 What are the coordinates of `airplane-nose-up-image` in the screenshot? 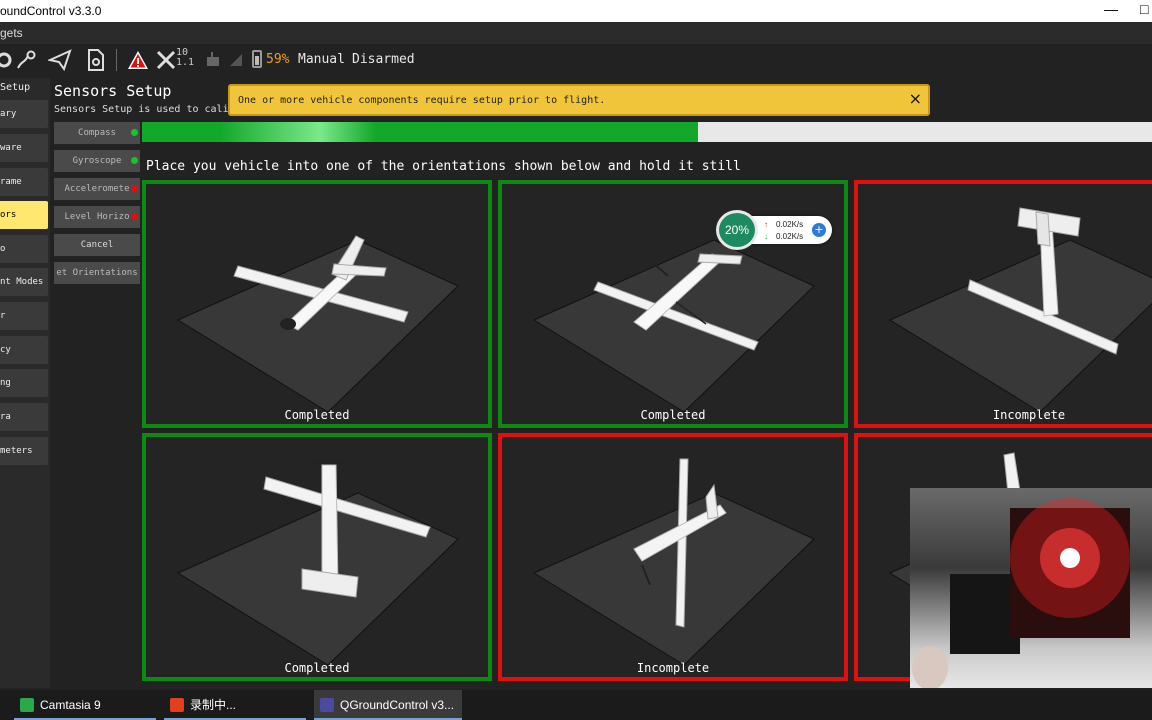 It's located at (317, 563).